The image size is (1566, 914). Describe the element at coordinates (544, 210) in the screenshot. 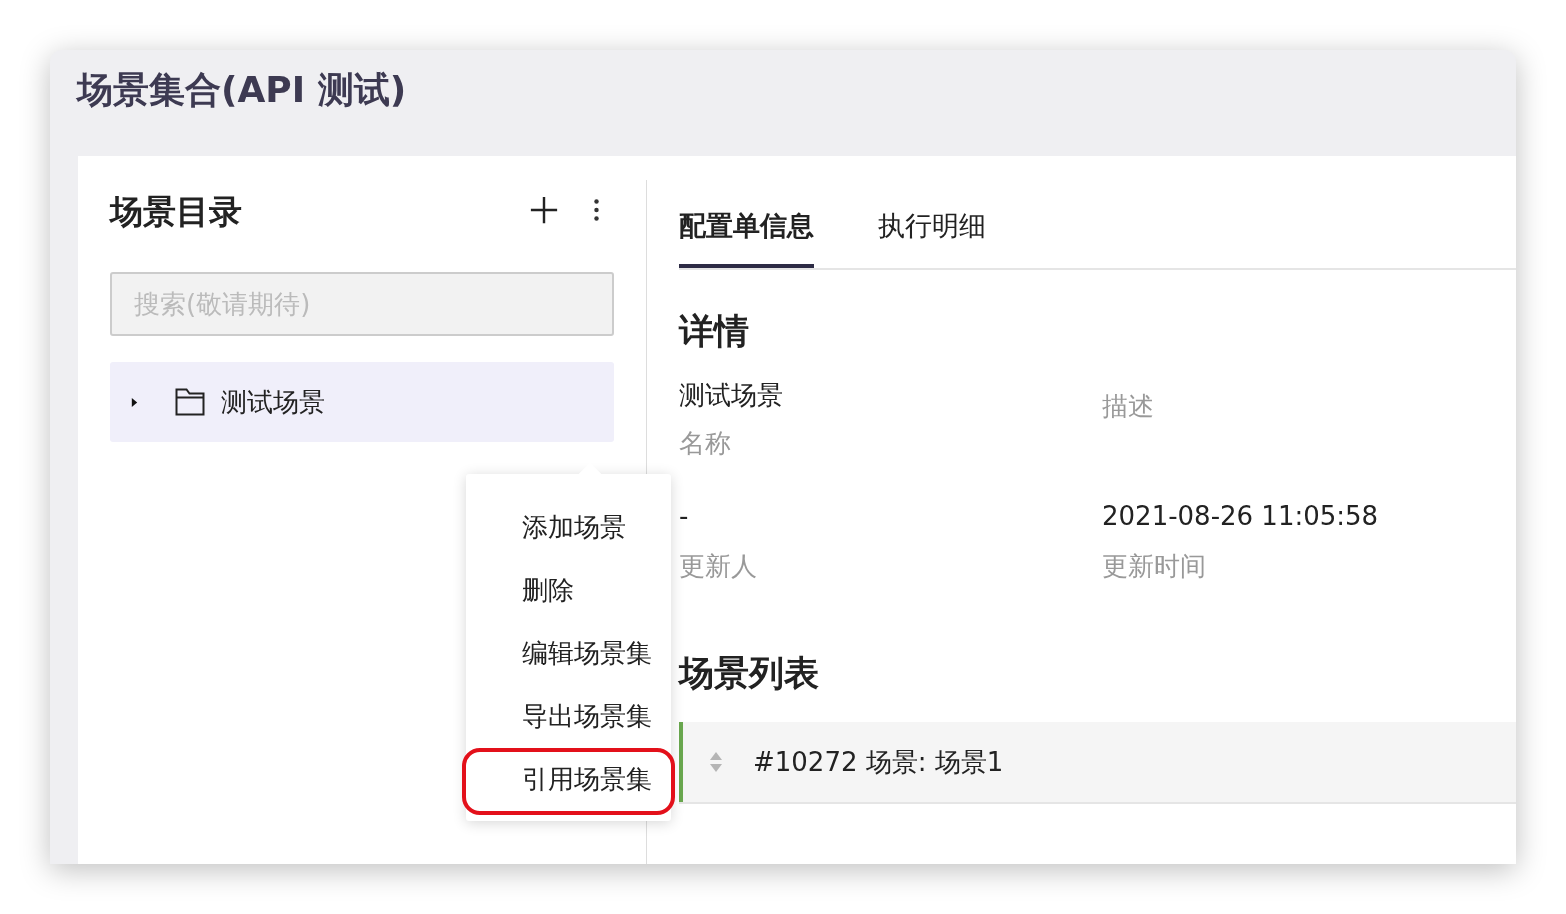

I see `add-icon` at that location.